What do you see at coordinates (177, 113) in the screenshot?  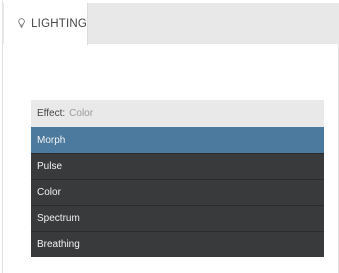 I see `effect-select: Effect: Color` at bounding box center [177, 113].